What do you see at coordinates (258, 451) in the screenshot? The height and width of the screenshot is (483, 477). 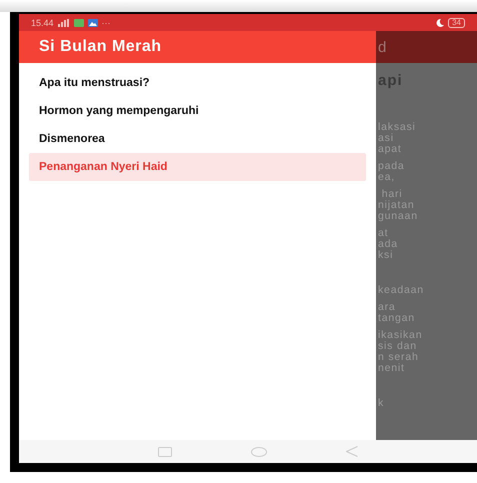 I see `home-icon` at bounding box center [258, 451].